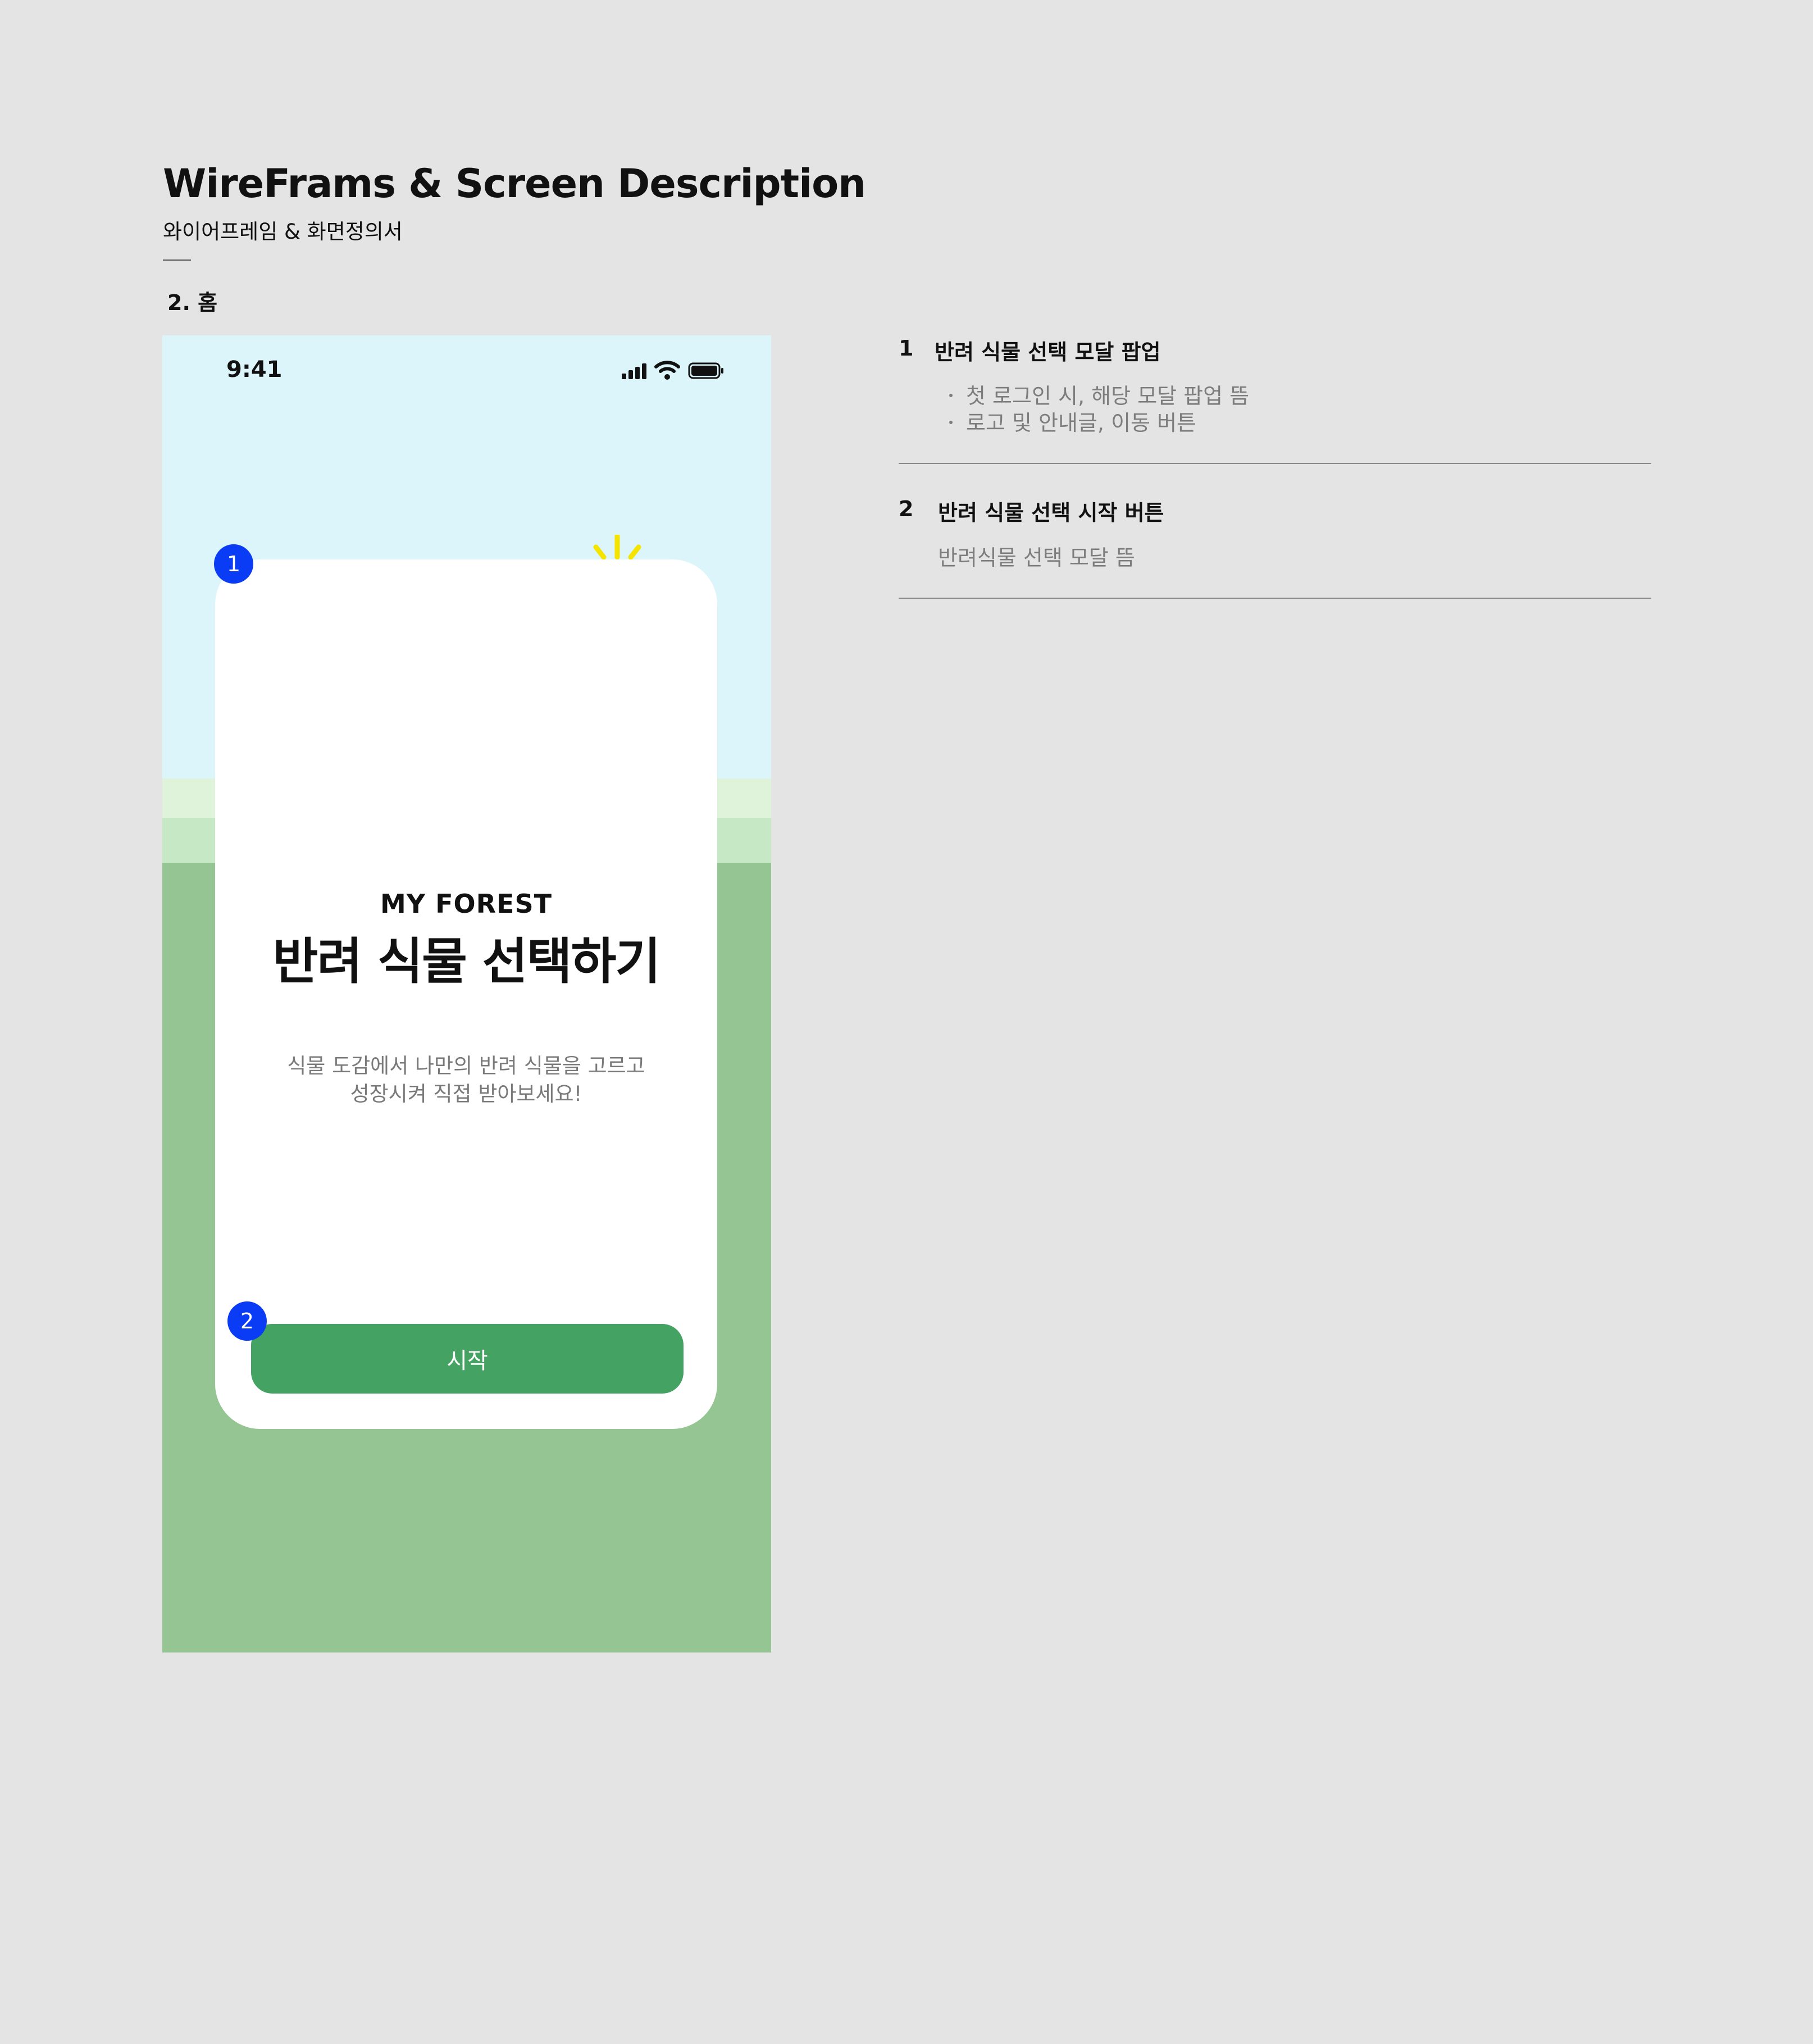  Describe the element at coordinates (705, 371) in the screenshot. I see `battery-icon` at that location.